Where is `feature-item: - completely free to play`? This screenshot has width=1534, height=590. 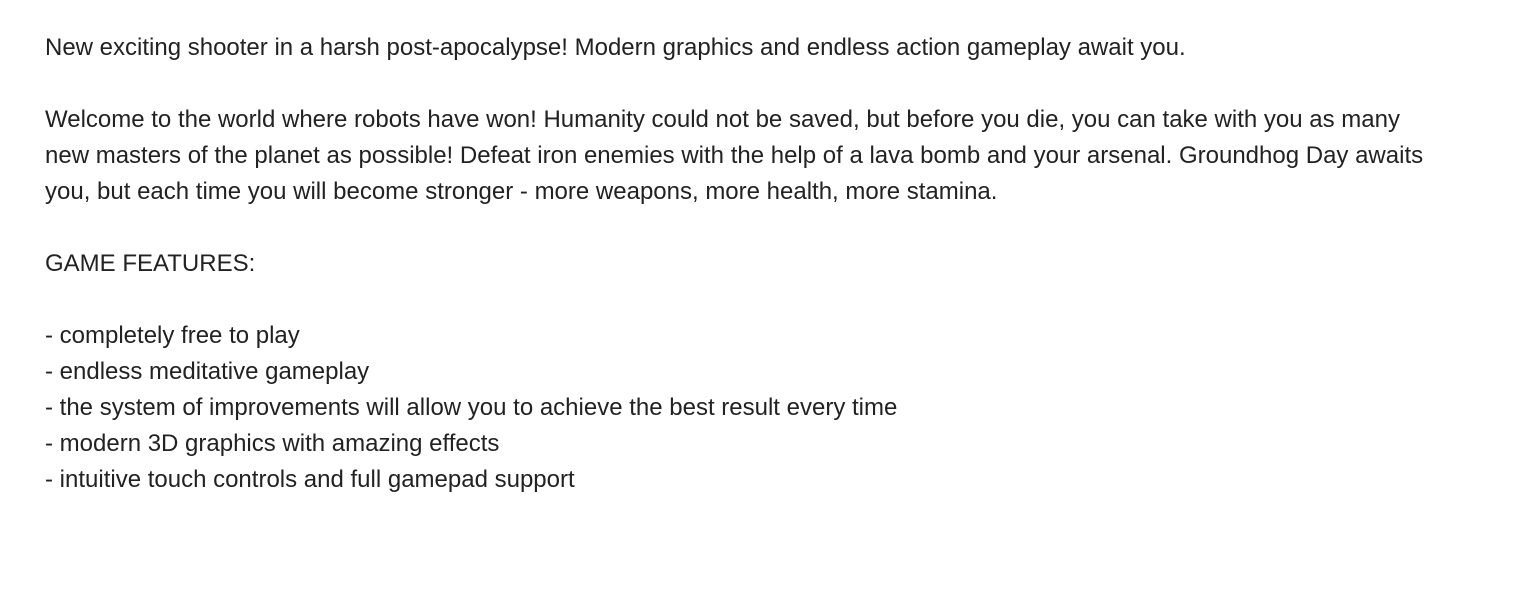 feature-item: - completely free to play is located at coordinates (172, 335).